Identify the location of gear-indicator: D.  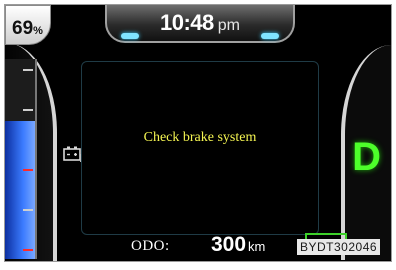
(366, 157).